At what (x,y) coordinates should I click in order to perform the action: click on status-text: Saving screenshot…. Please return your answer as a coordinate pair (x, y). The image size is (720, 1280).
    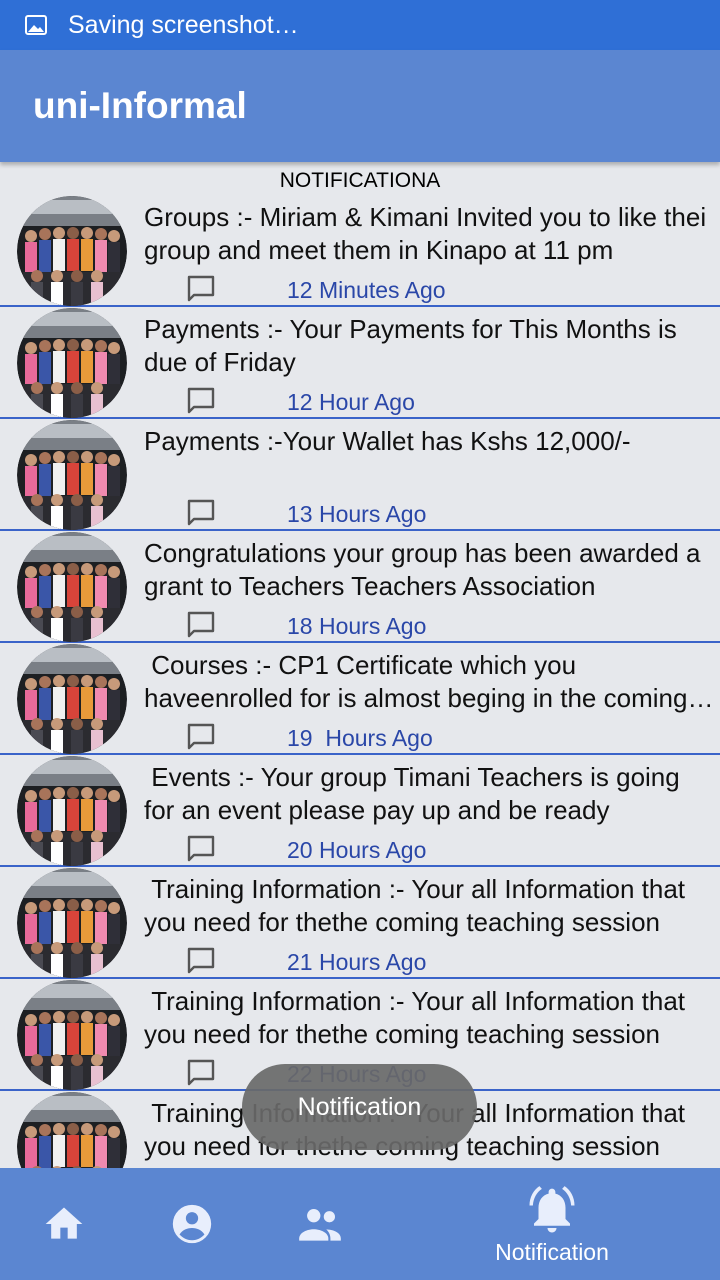
    Looking at the image, I should click on (183, 24).